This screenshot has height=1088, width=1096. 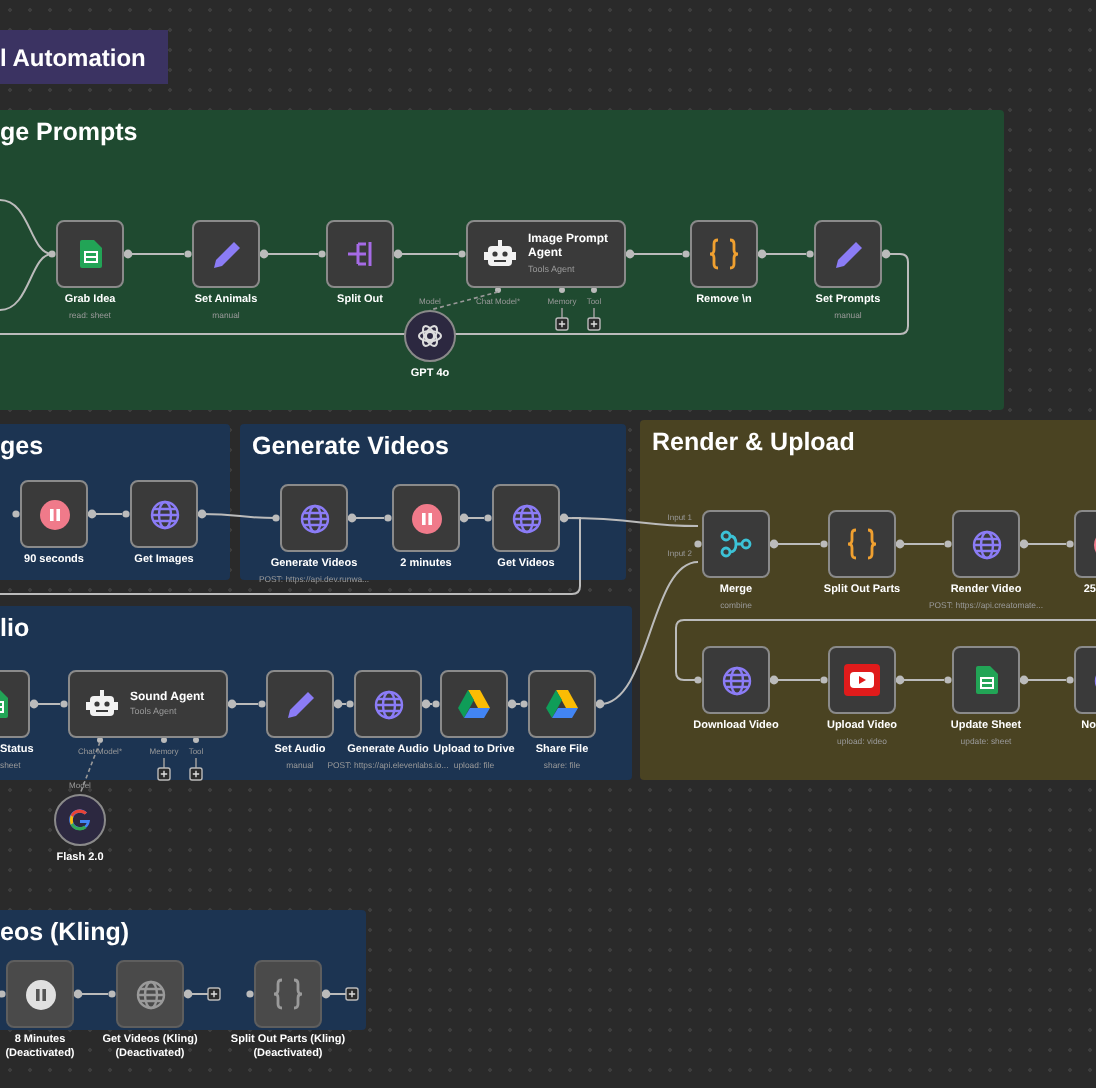 I want to click on robot-icon, so click(x=102, y=704).